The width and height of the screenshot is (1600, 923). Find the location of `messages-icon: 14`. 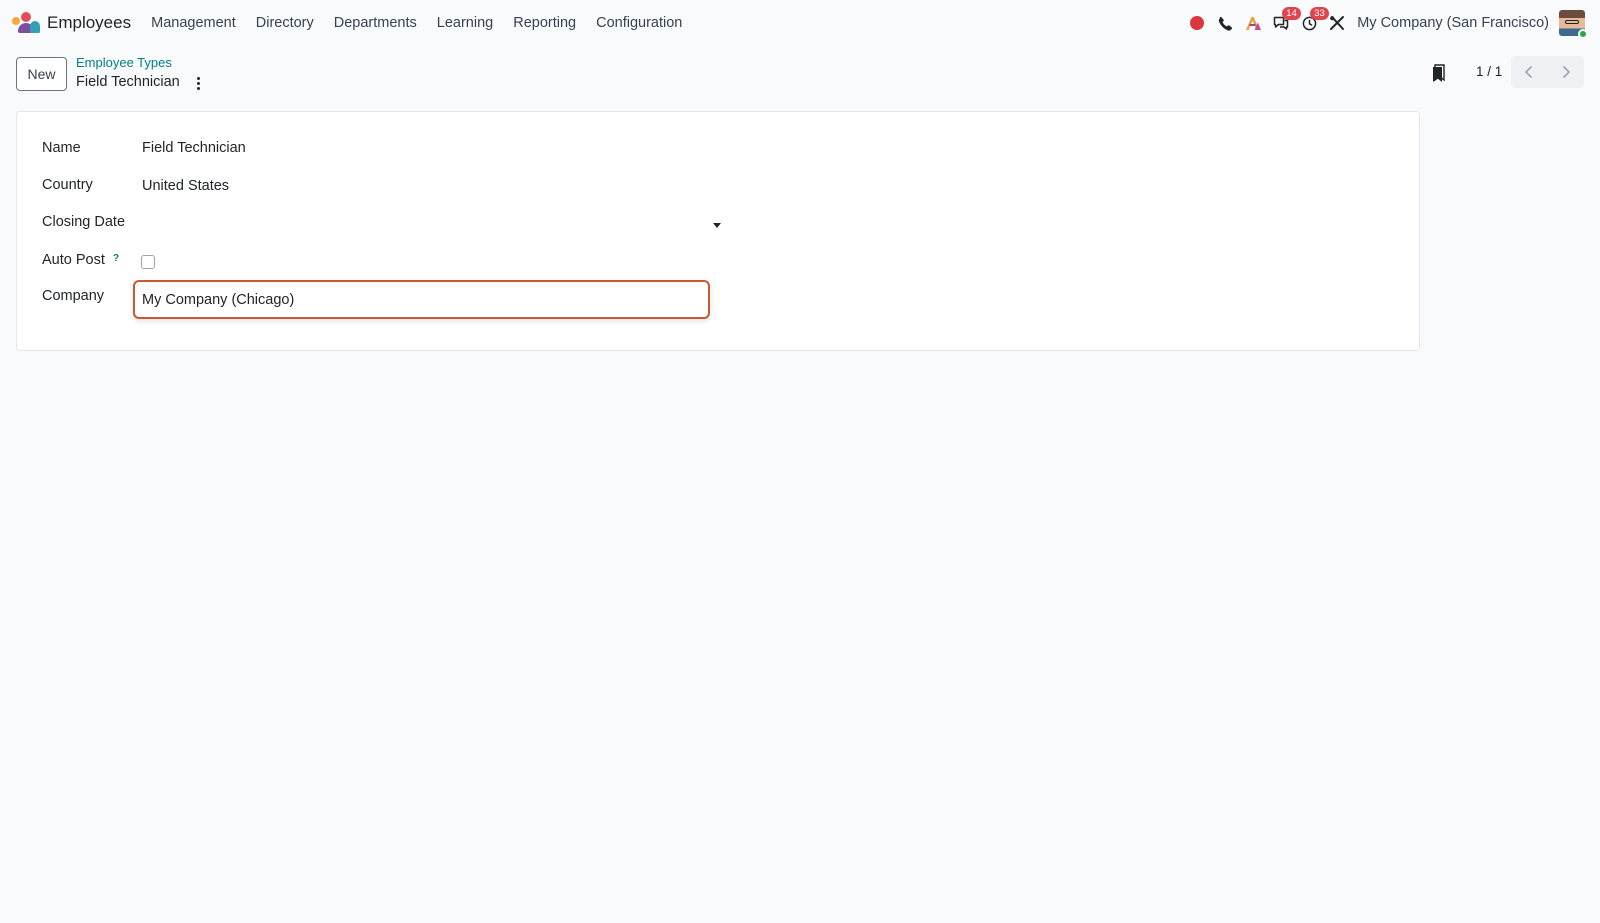

messages-icon: 14 is located at coordinates (1284, 23).